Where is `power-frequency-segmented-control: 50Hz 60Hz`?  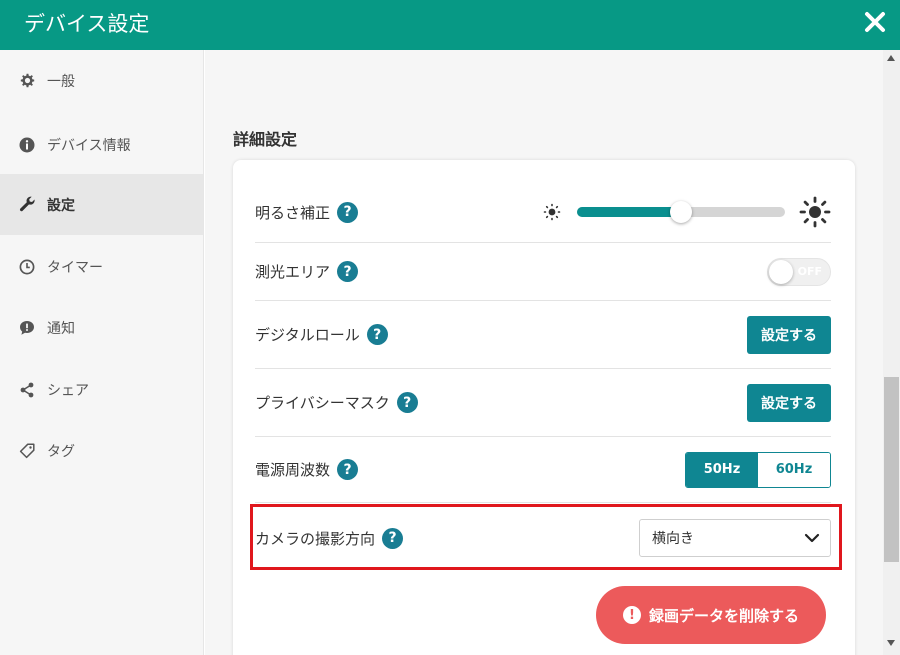
power-frequency-segmented-control: 50Hz 60Hz is located at coordinates (758, 469).